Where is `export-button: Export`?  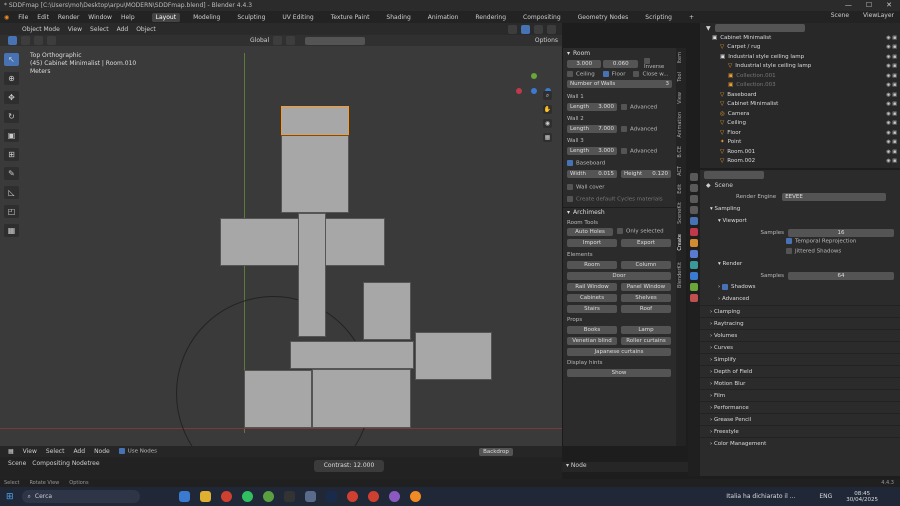 export-button: Export is located at coordinates (646, 242).